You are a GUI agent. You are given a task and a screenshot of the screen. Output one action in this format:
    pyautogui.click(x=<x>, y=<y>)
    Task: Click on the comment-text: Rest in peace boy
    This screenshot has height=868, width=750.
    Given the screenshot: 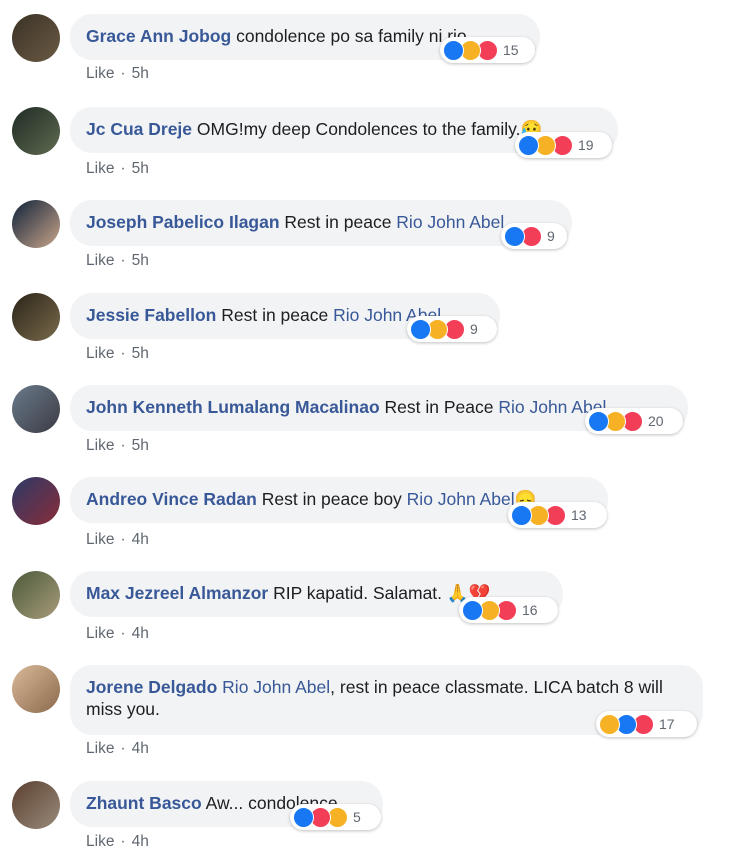 What is the action you would take?
    pyautogui.click(x=334, y=499)
    